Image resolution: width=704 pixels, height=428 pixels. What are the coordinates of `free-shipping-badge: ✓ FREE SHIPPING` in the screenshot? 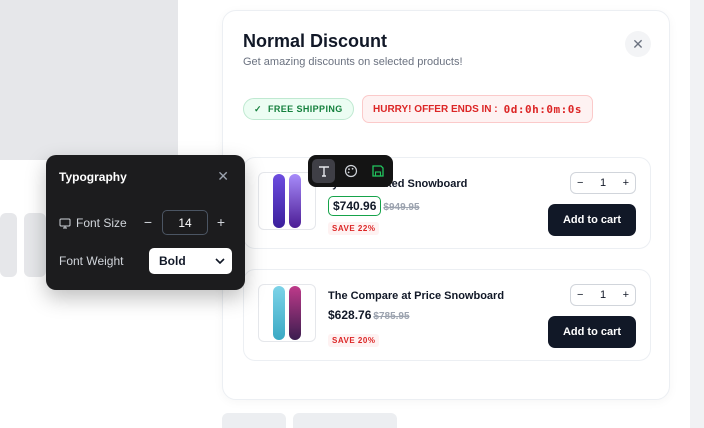 It's located at (298, 109).